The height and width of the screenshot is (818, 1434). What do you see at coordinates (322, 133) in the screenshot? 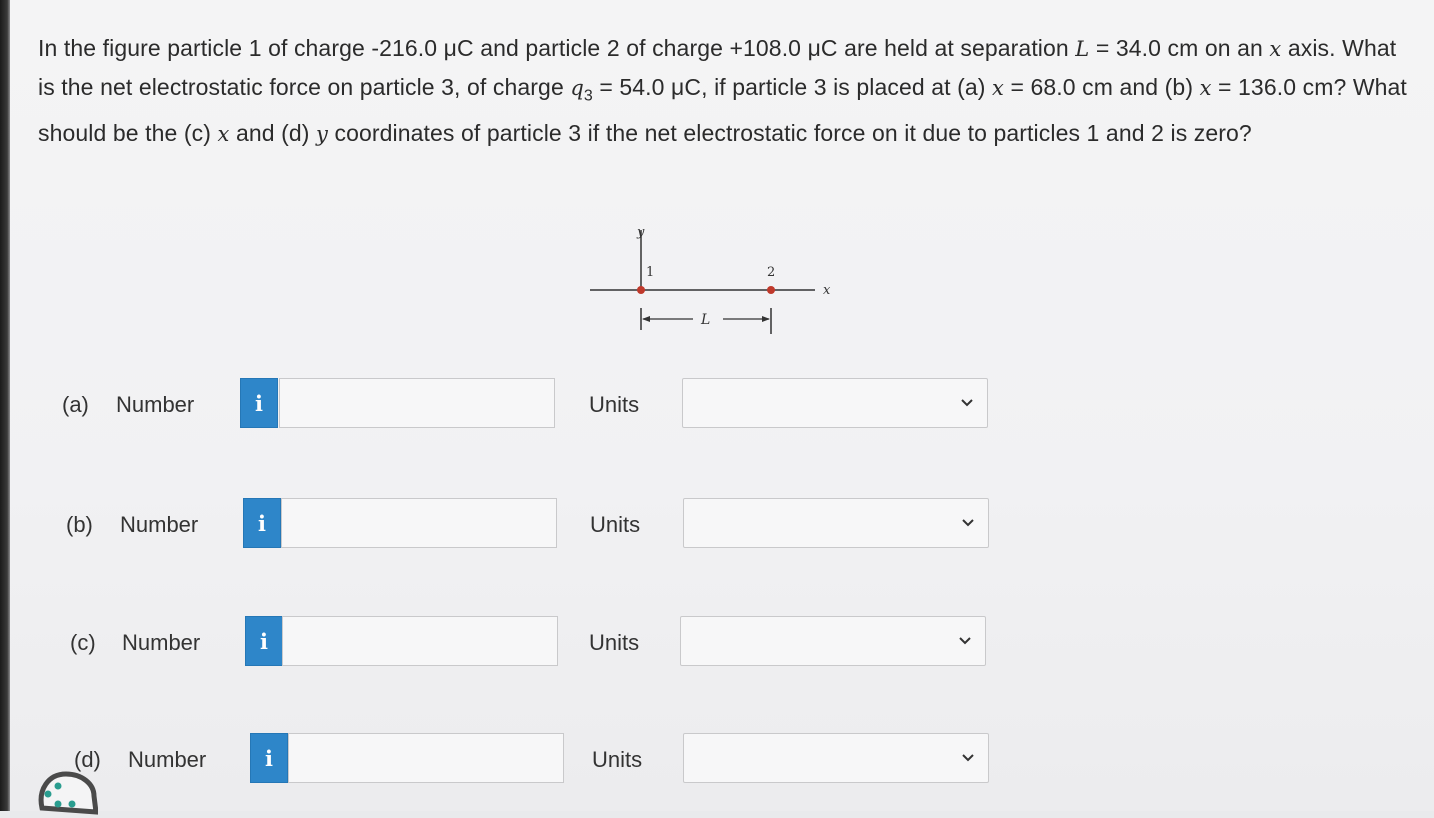
I see `math-var-y: y` at bounding box center [322, 133].